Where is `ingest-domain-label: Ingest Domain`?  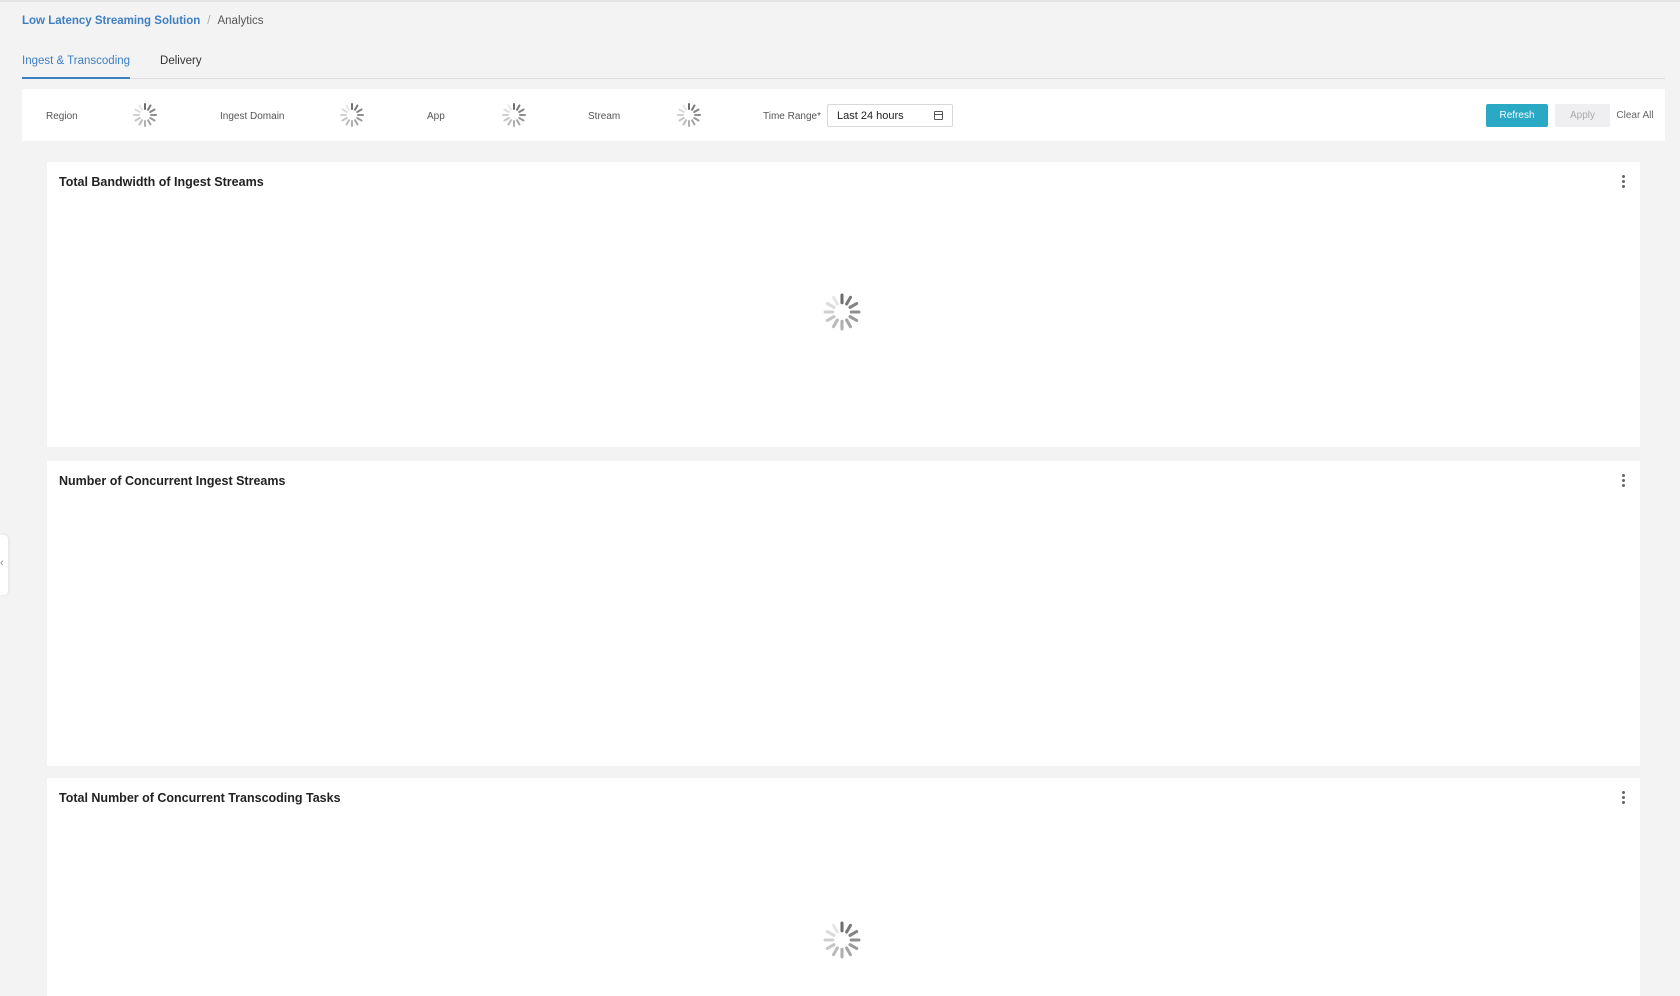
ingest-domain-label: Ingest Domain is located at coordinates (252, 116).